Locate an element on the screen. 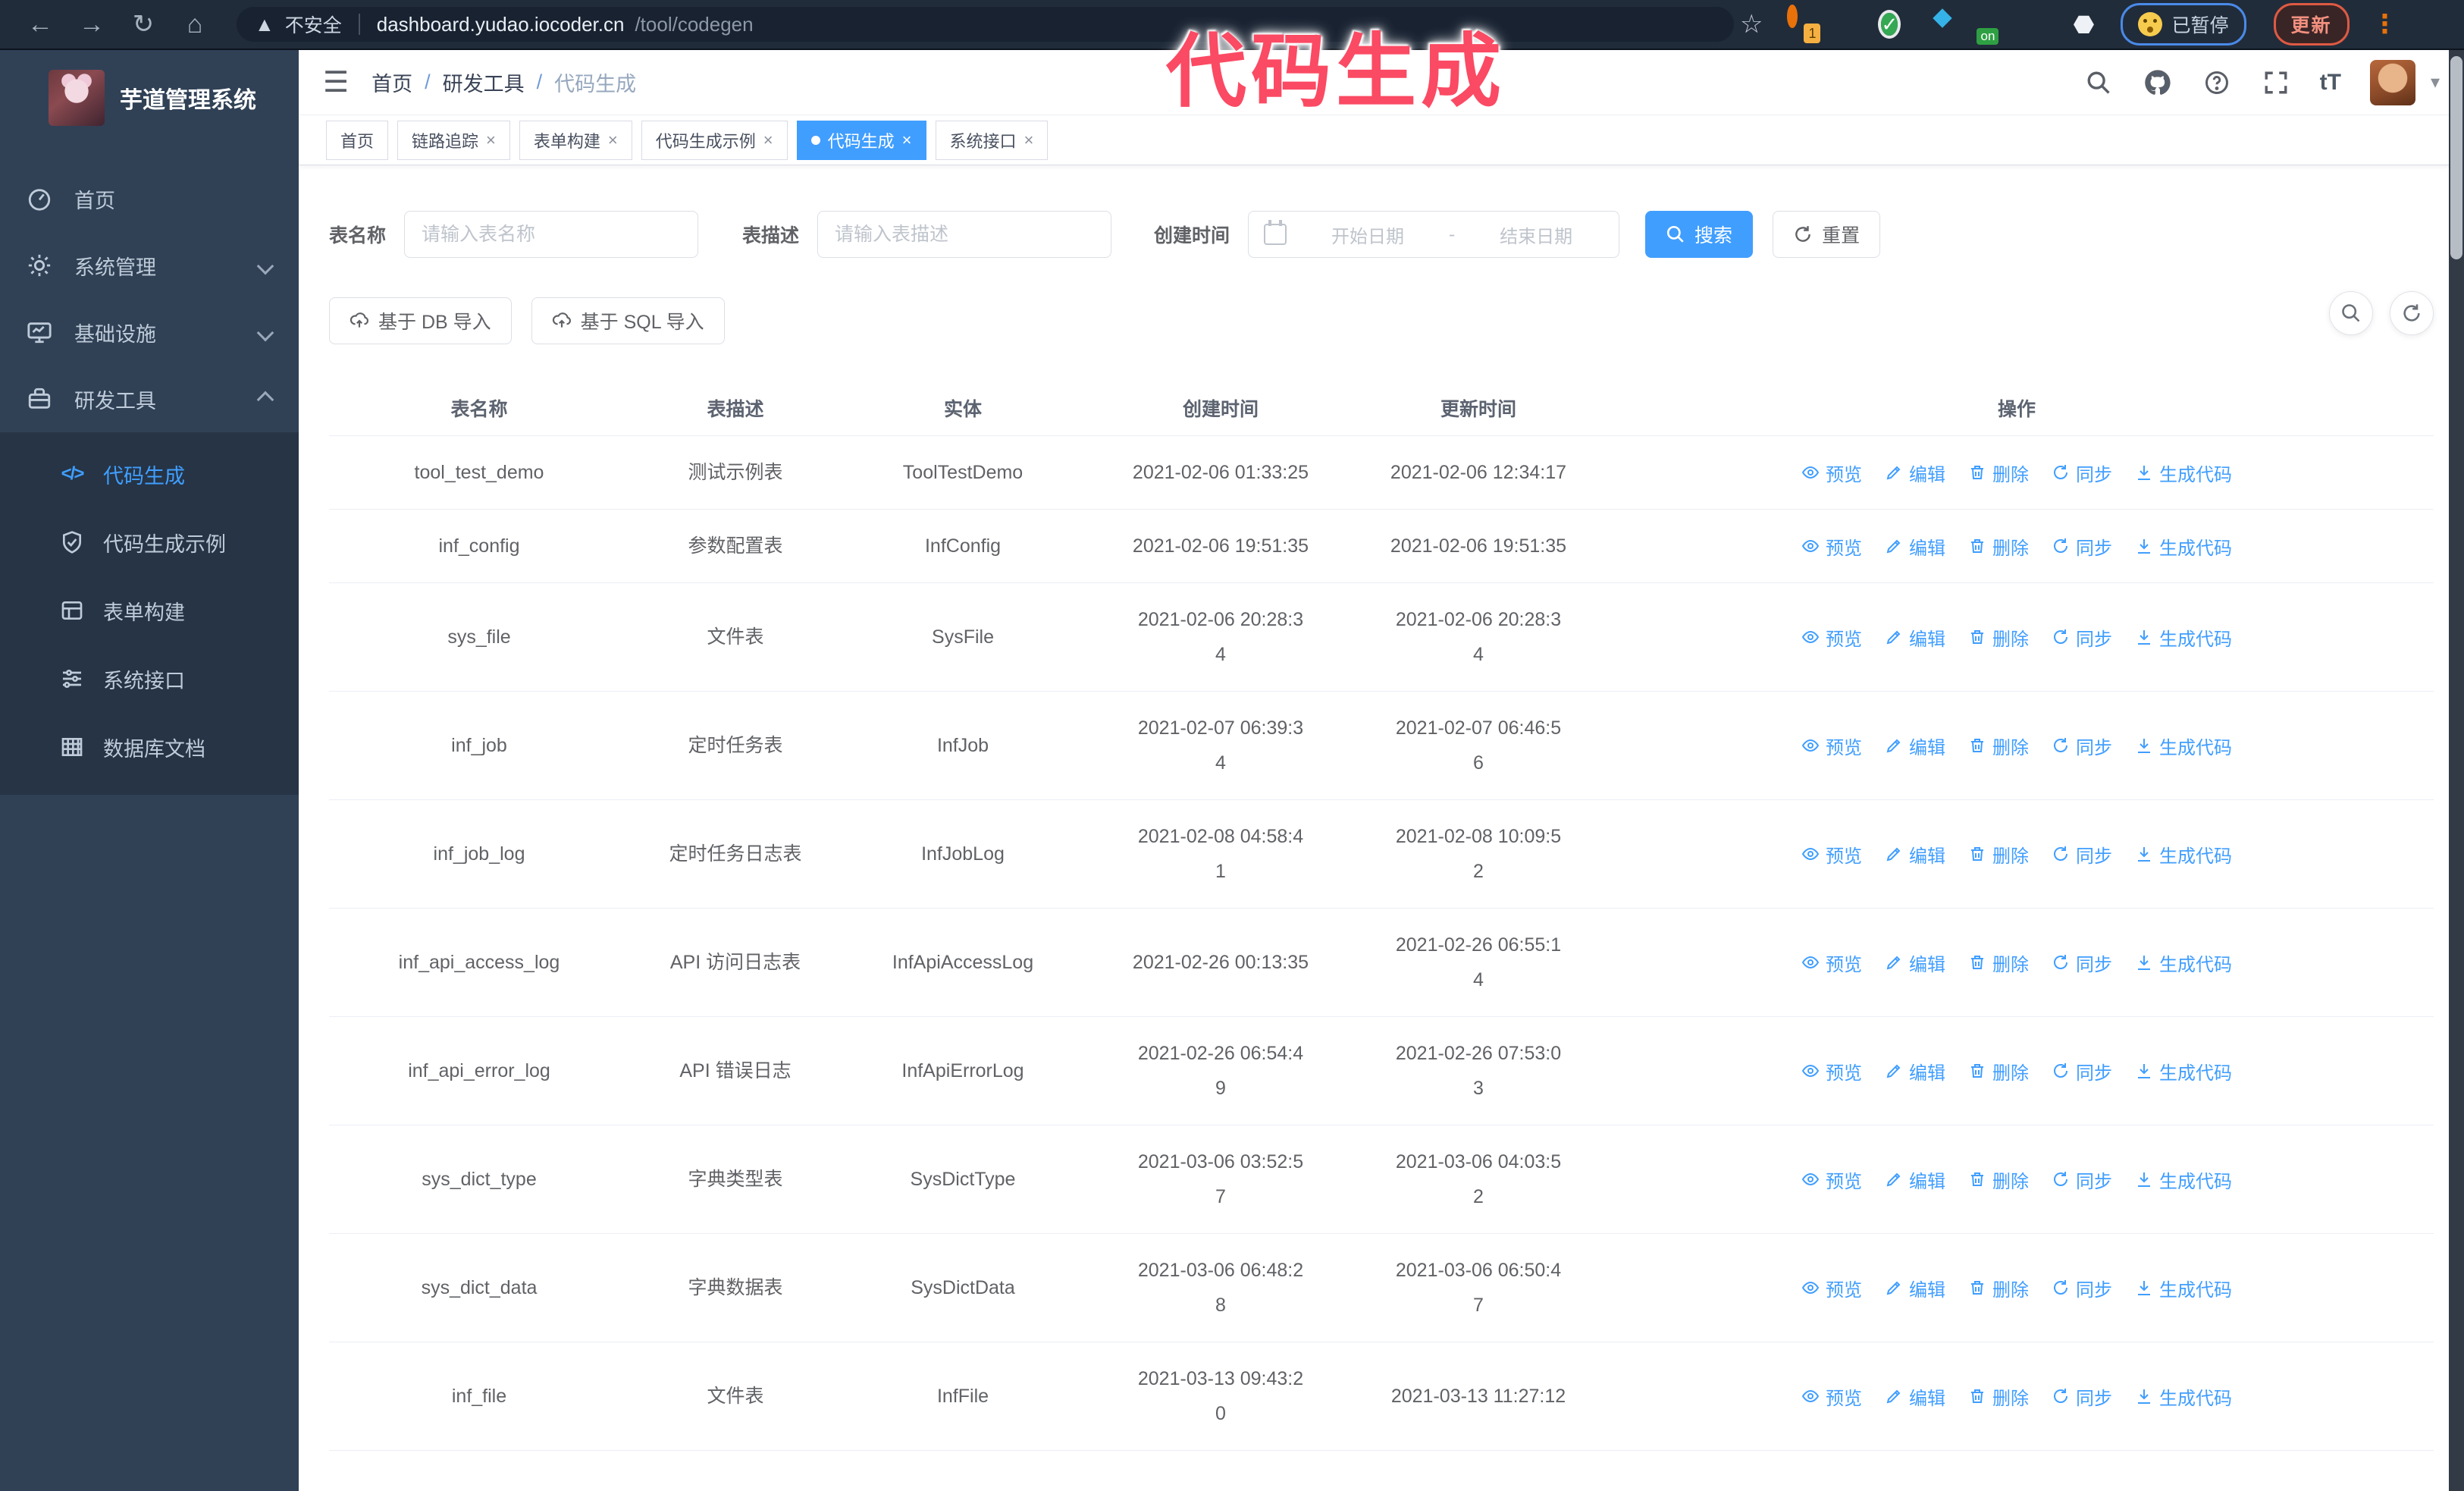 The height and width of the screenshot is (1491, 2464). avatar-caret-icon: ▾ is located at coordinates (2435, 82).